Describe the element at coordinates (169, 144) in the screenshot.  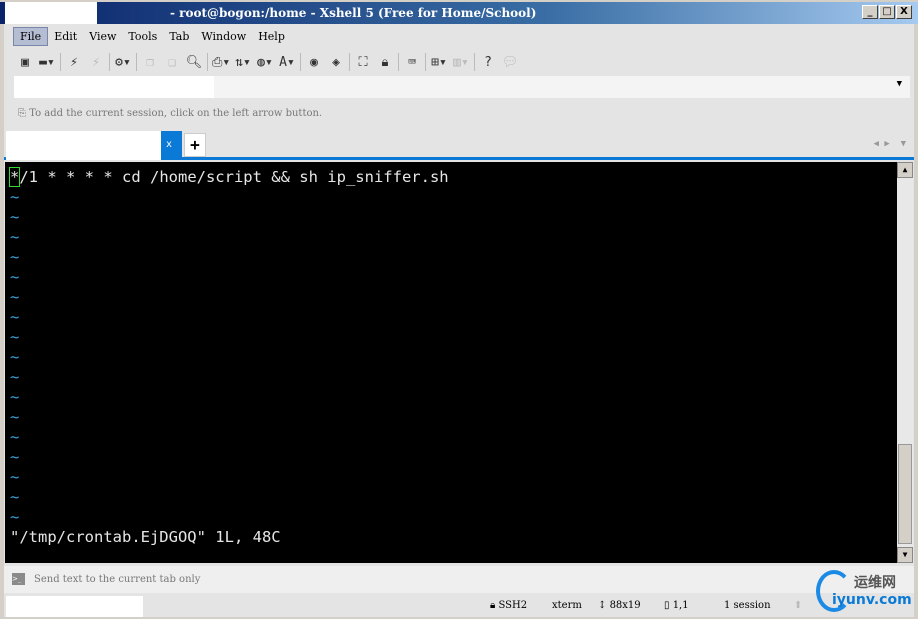
I see `tab-close-button: x` at that location.